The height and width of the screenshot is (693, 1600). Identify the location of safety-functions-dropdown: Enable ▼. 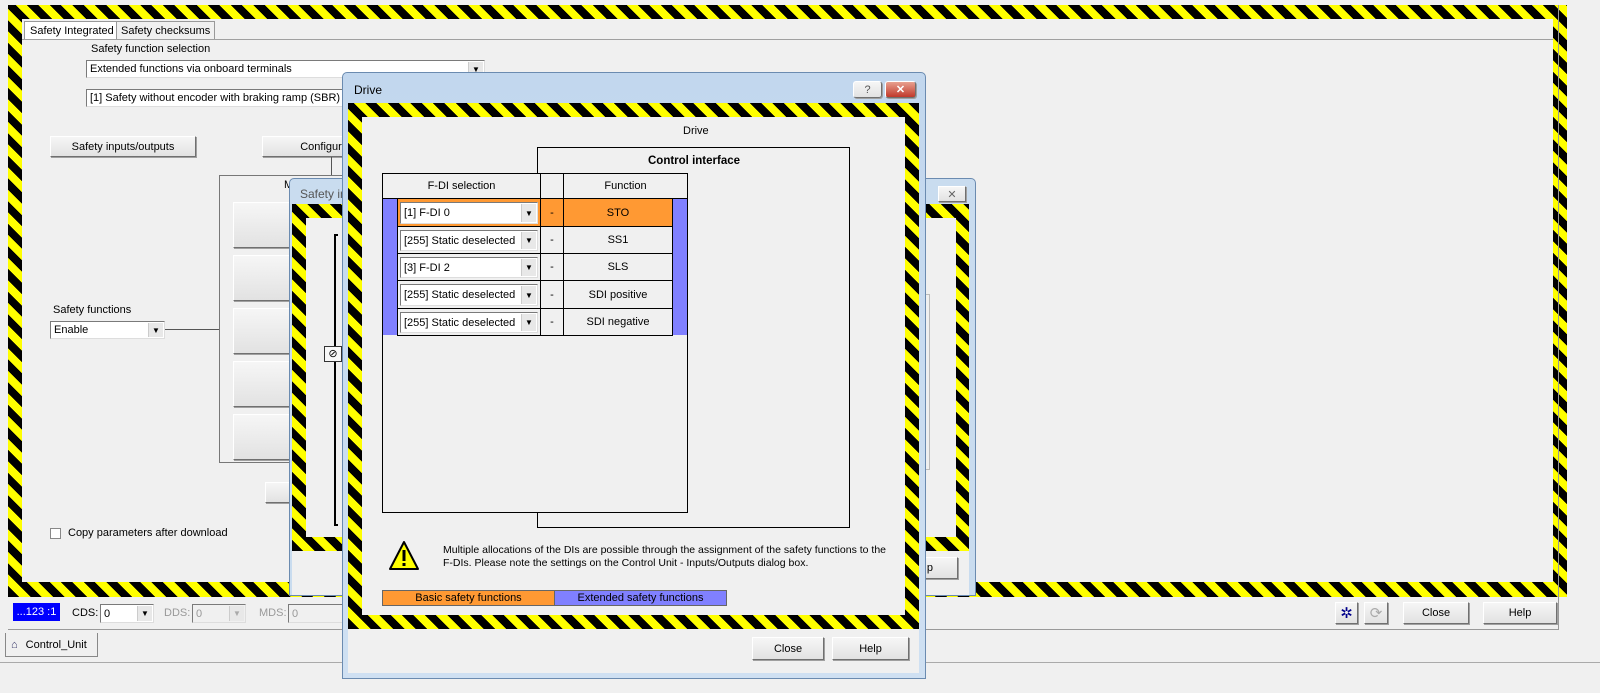
(107, 330).